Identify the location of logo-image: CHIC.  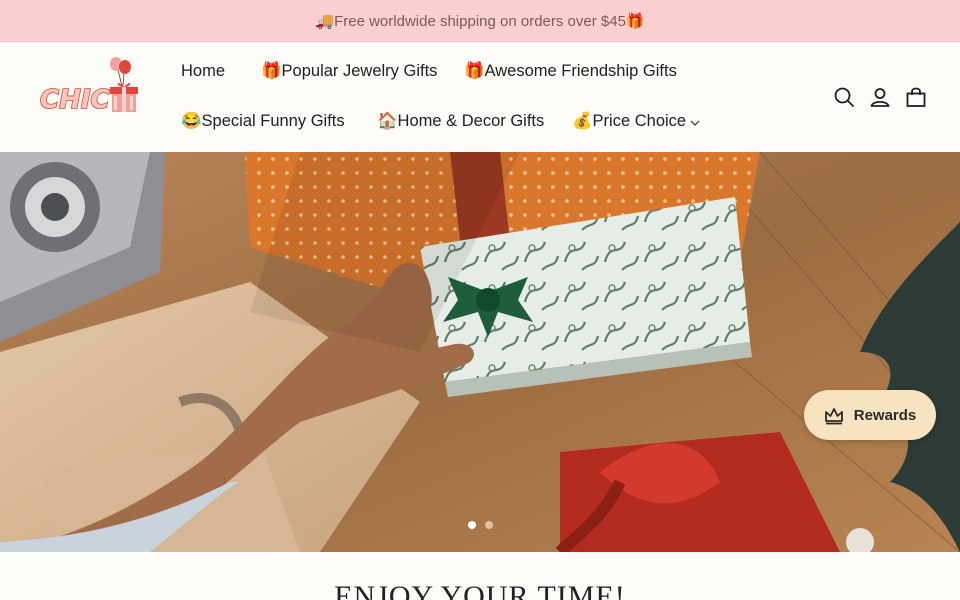
(88, 86).